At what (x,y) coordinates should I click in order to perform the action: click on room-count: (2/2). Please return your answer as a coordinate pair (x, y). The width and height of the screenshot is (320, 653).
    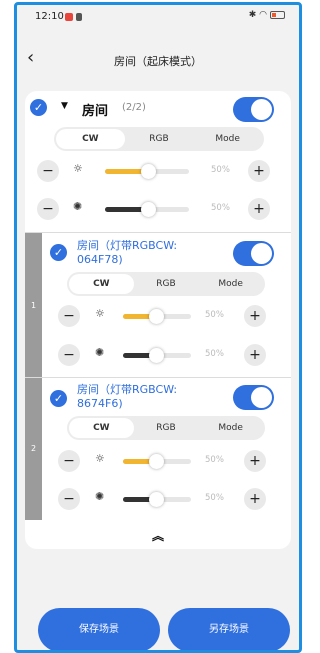
    Looking at the image, I should click on (134, 107).